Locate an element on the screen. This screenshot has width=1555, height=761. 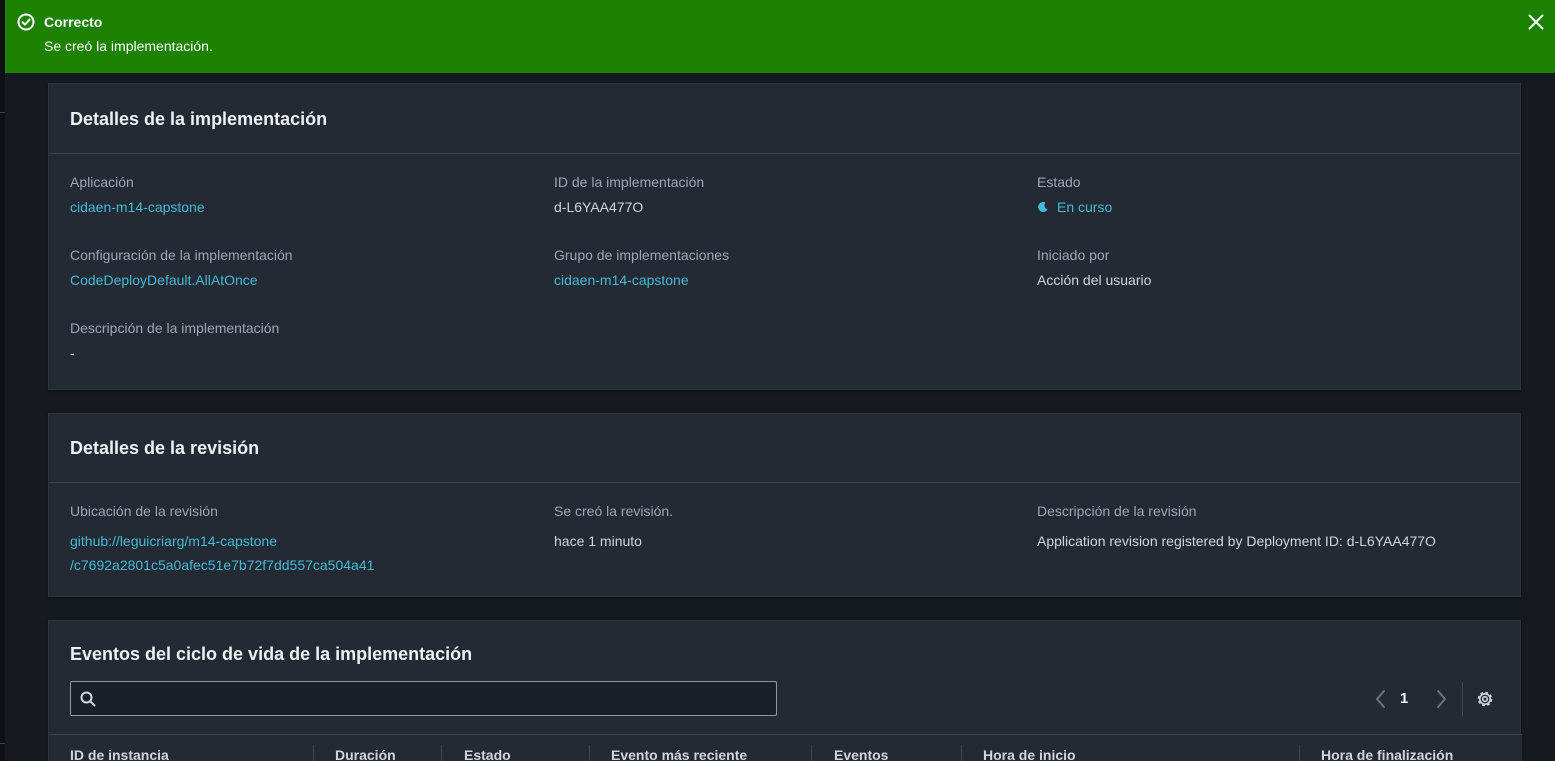
field-label: Se creó la revisión. is located at coordinates (614, 511).